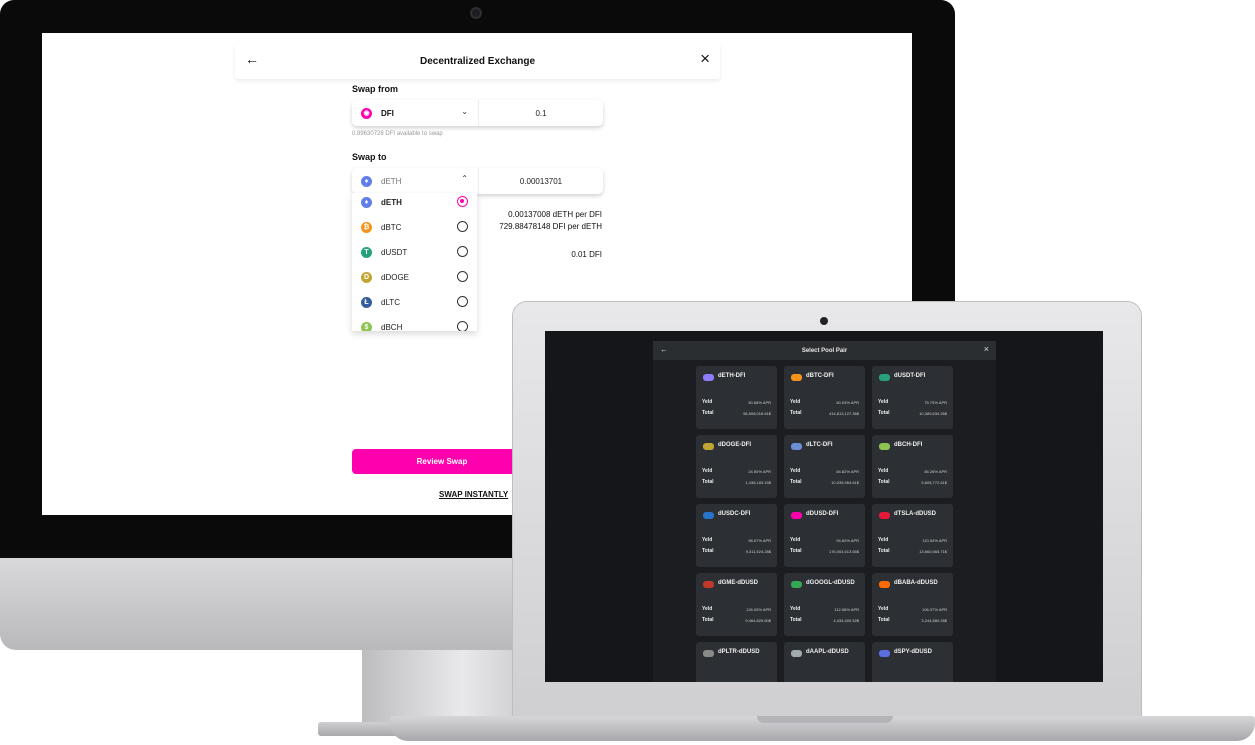 The width and height of the screenshot is (1255, 745). I want to click on to-amount-input: 0.00013701, so click(540, 181).